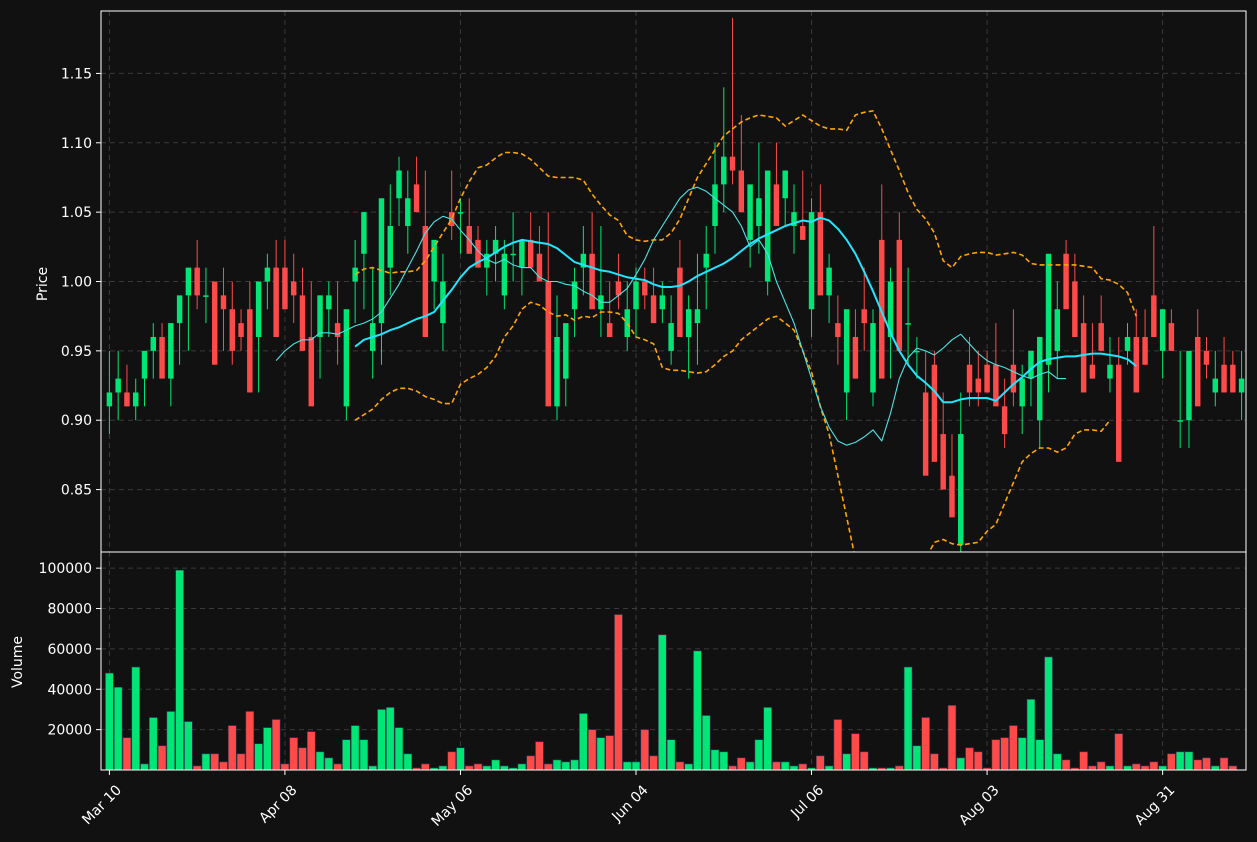  I want to click on x-tick-label: Apr 08, so click(278, 804).